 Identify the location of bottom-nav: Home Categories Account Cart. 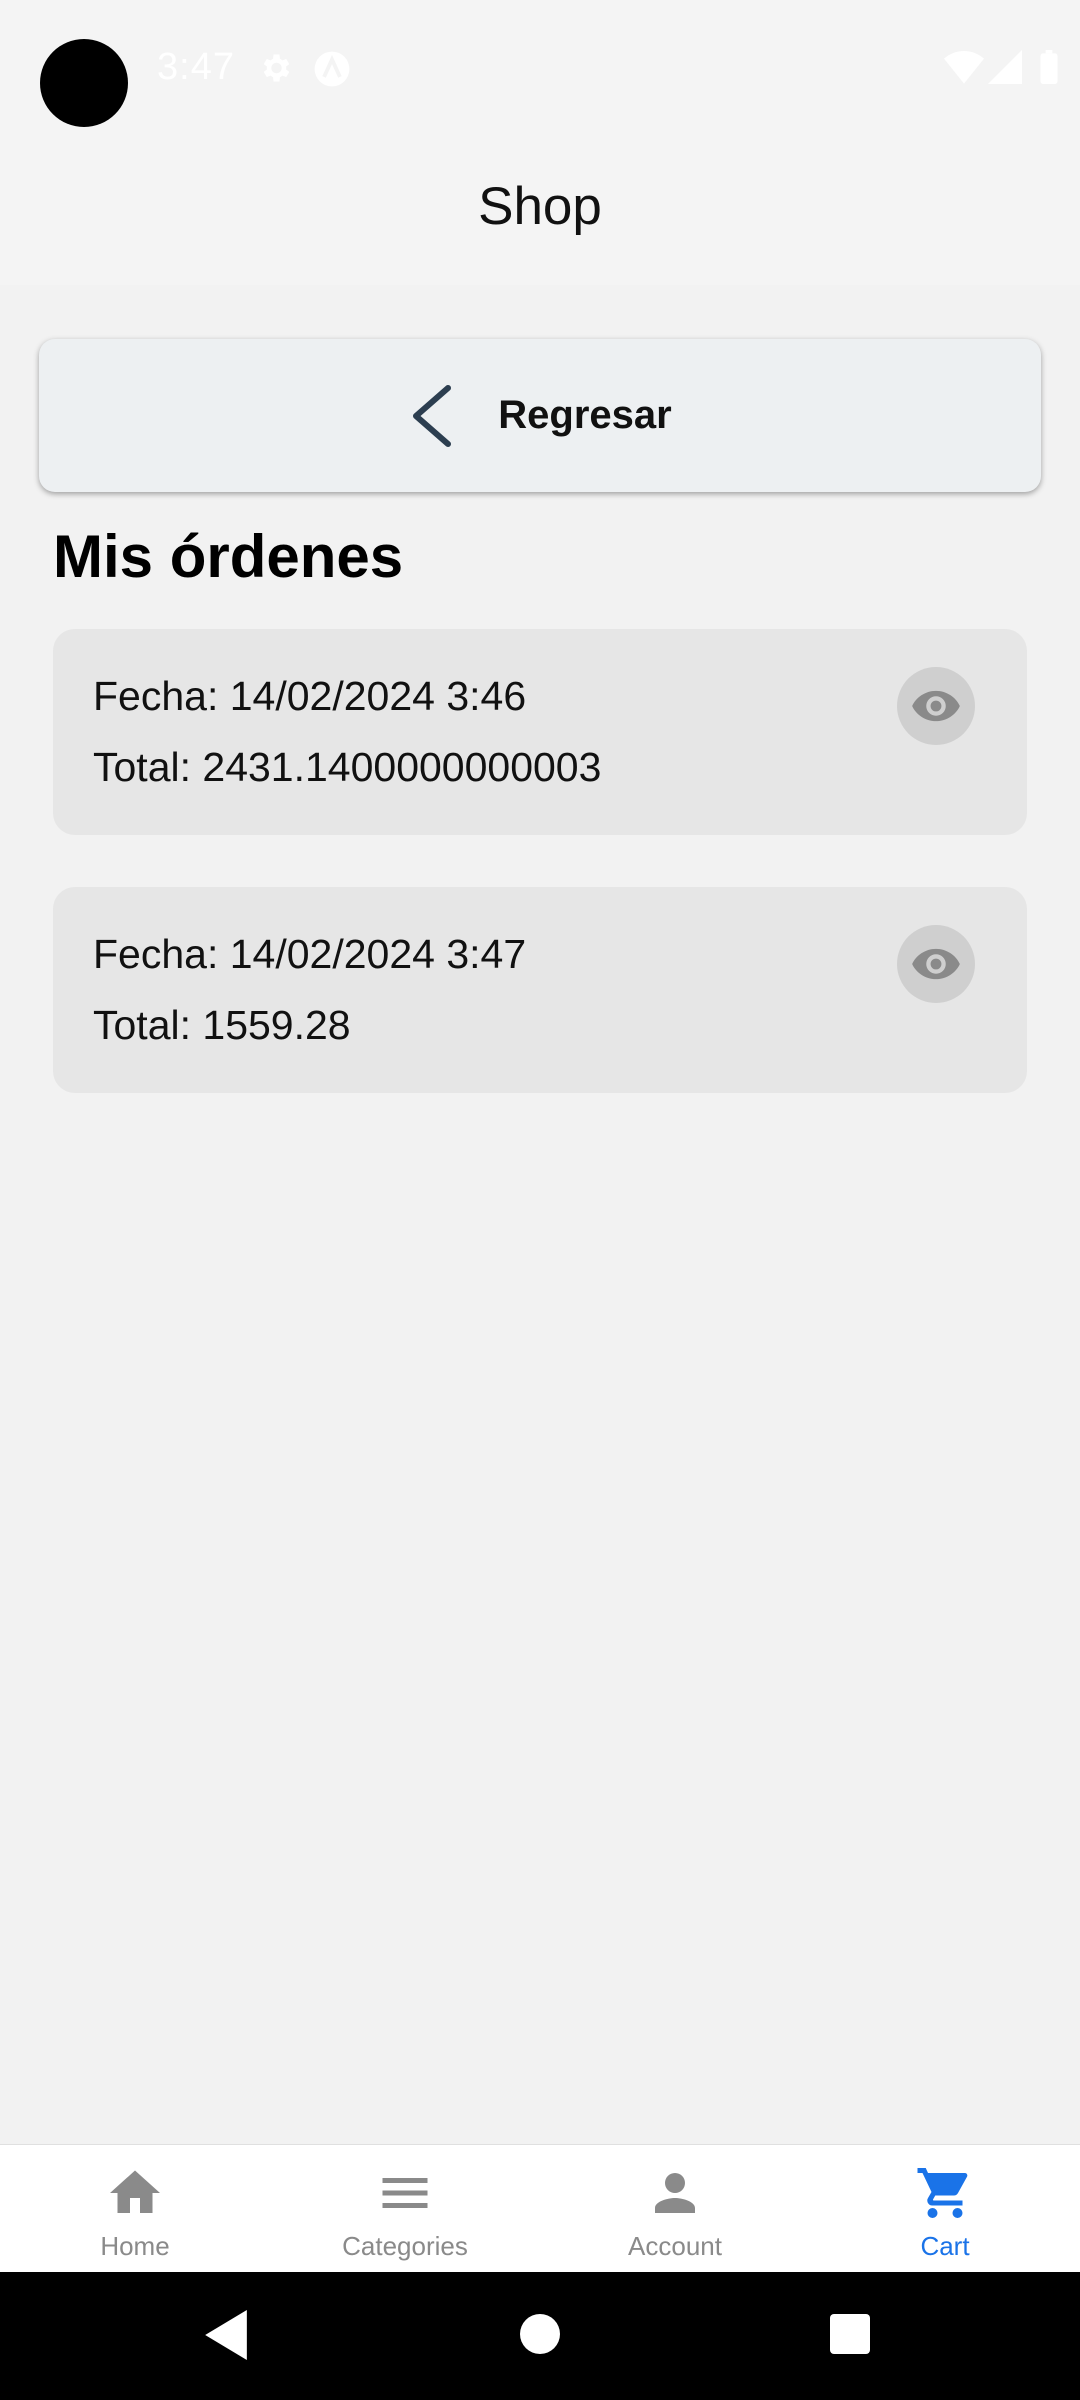
(540, 2208).